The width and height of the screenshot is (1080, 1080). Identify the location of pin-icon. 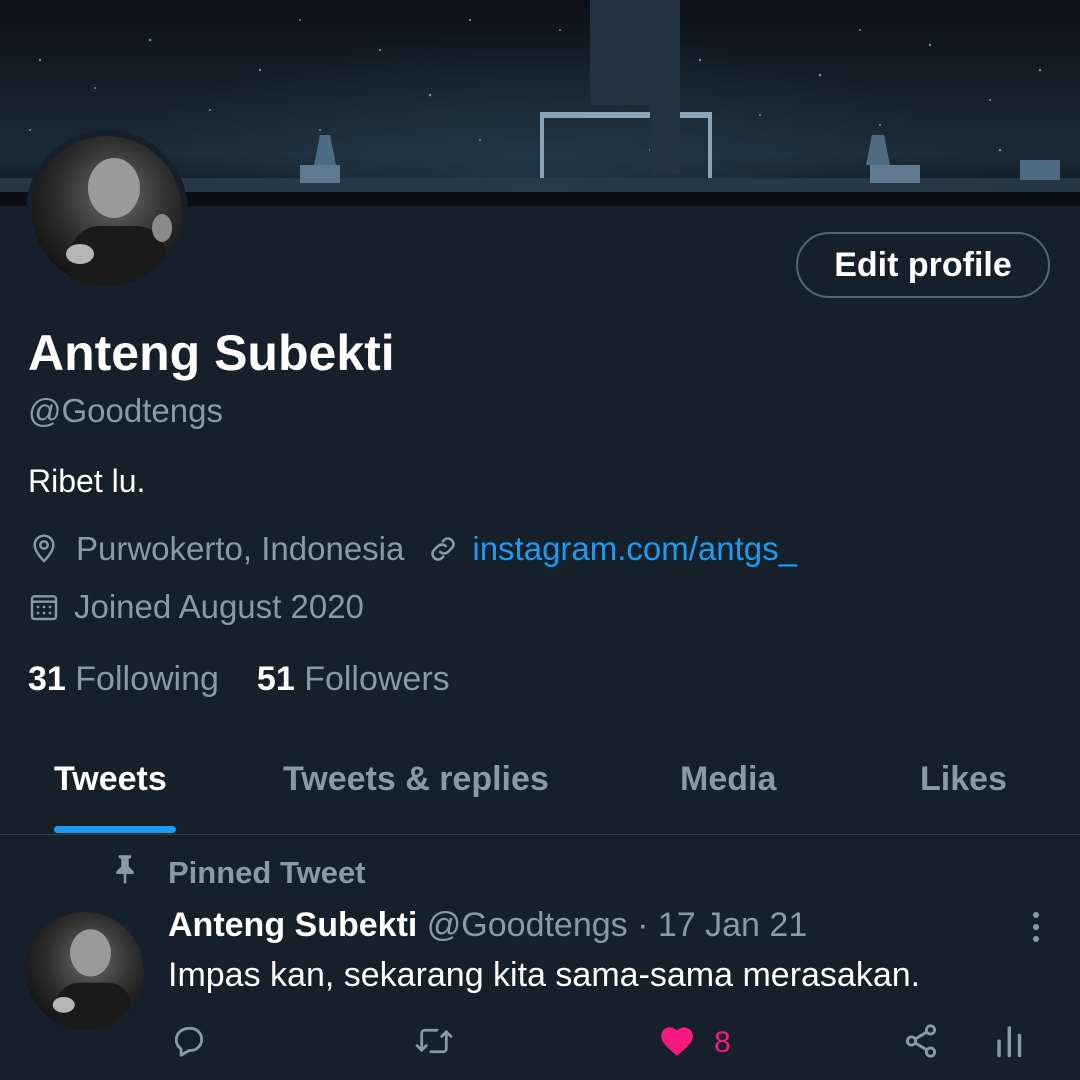
(125, 873).